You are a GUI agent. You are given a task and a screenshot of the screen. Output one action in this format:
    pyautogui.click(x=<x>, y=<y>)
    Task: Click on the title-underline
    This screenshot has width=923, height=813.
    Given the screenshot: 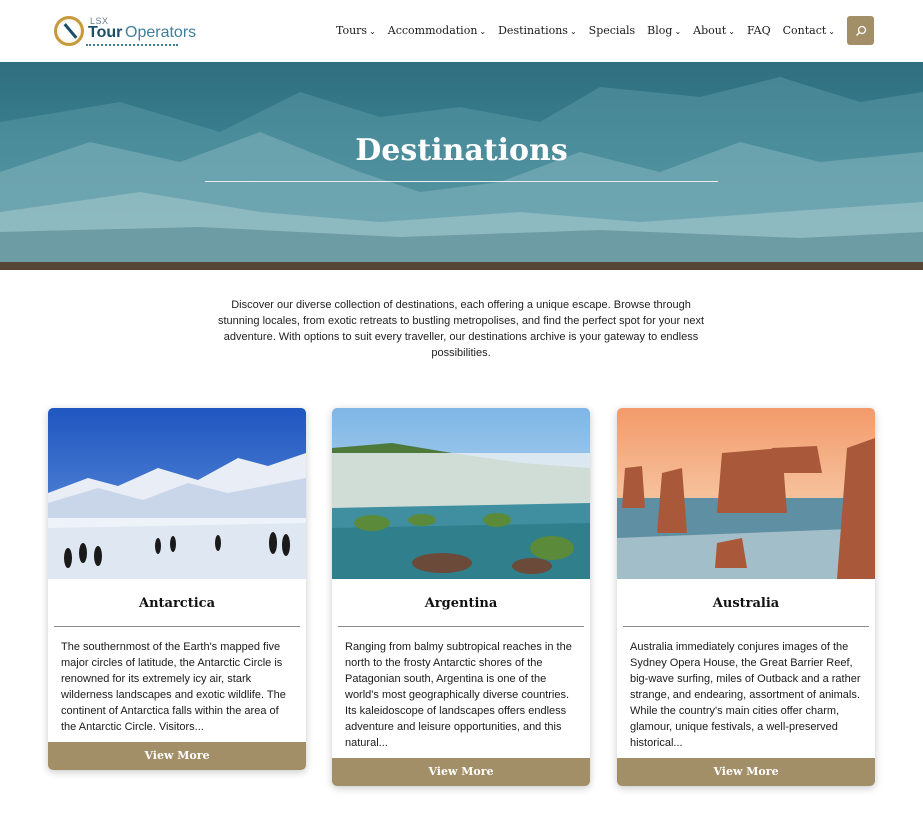 What is the action you would take?
    pyautogui.click(x=461, y=181)
    